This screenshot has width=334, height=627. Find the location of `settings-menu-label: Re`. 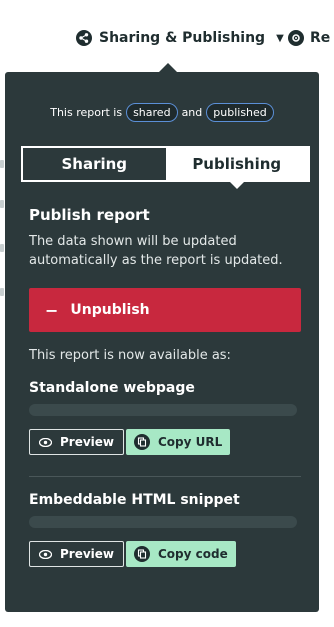

settings-menu-label: Re is located at coordinates (320, 38).